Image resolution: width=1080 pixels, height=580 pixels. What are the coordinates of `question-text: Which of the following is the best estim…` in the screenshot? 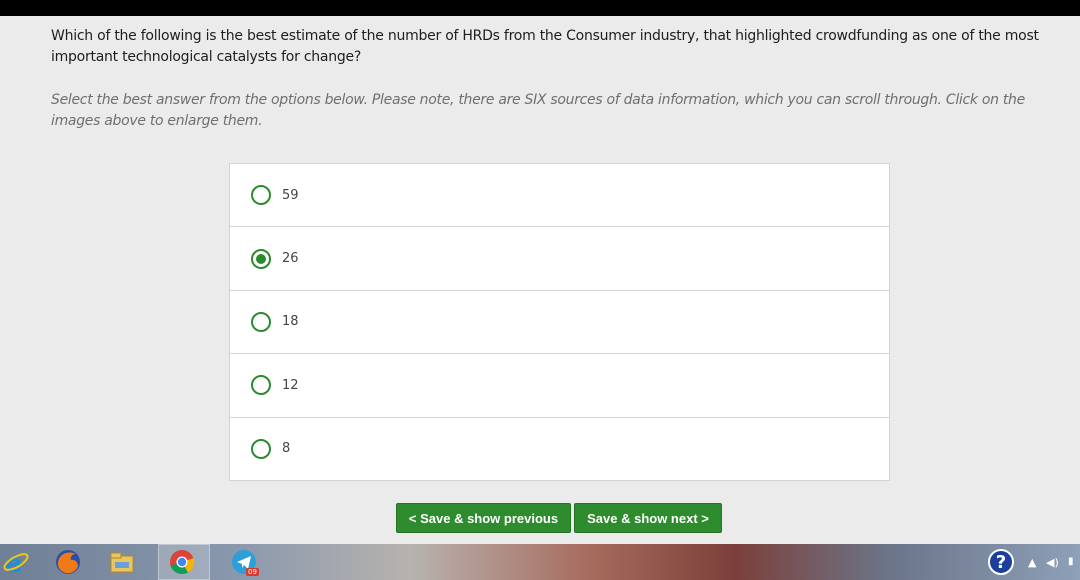 It's located at (545, 46).